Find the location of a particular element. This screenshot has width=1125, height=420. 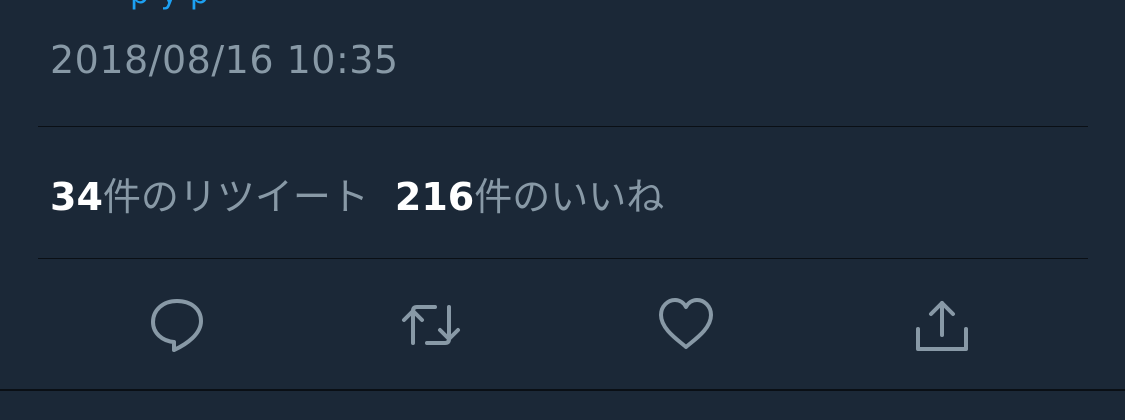

likes-count: 216 is located at coordinates (434, 196).